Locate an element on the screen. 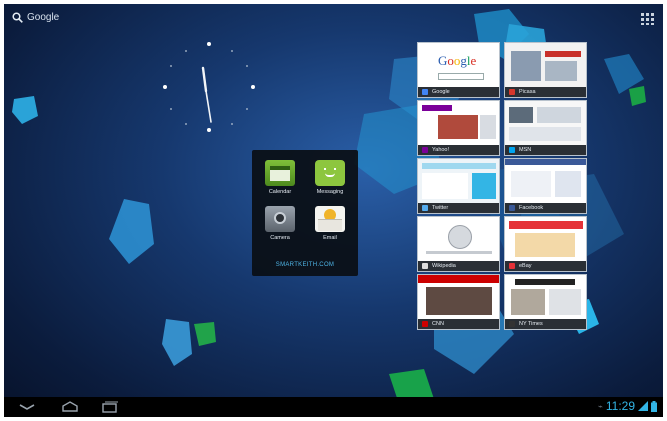 The width and height of the screenshot is (667, 421). thumbnail-caption: Wikipedia is located at coordinates (458, 266).